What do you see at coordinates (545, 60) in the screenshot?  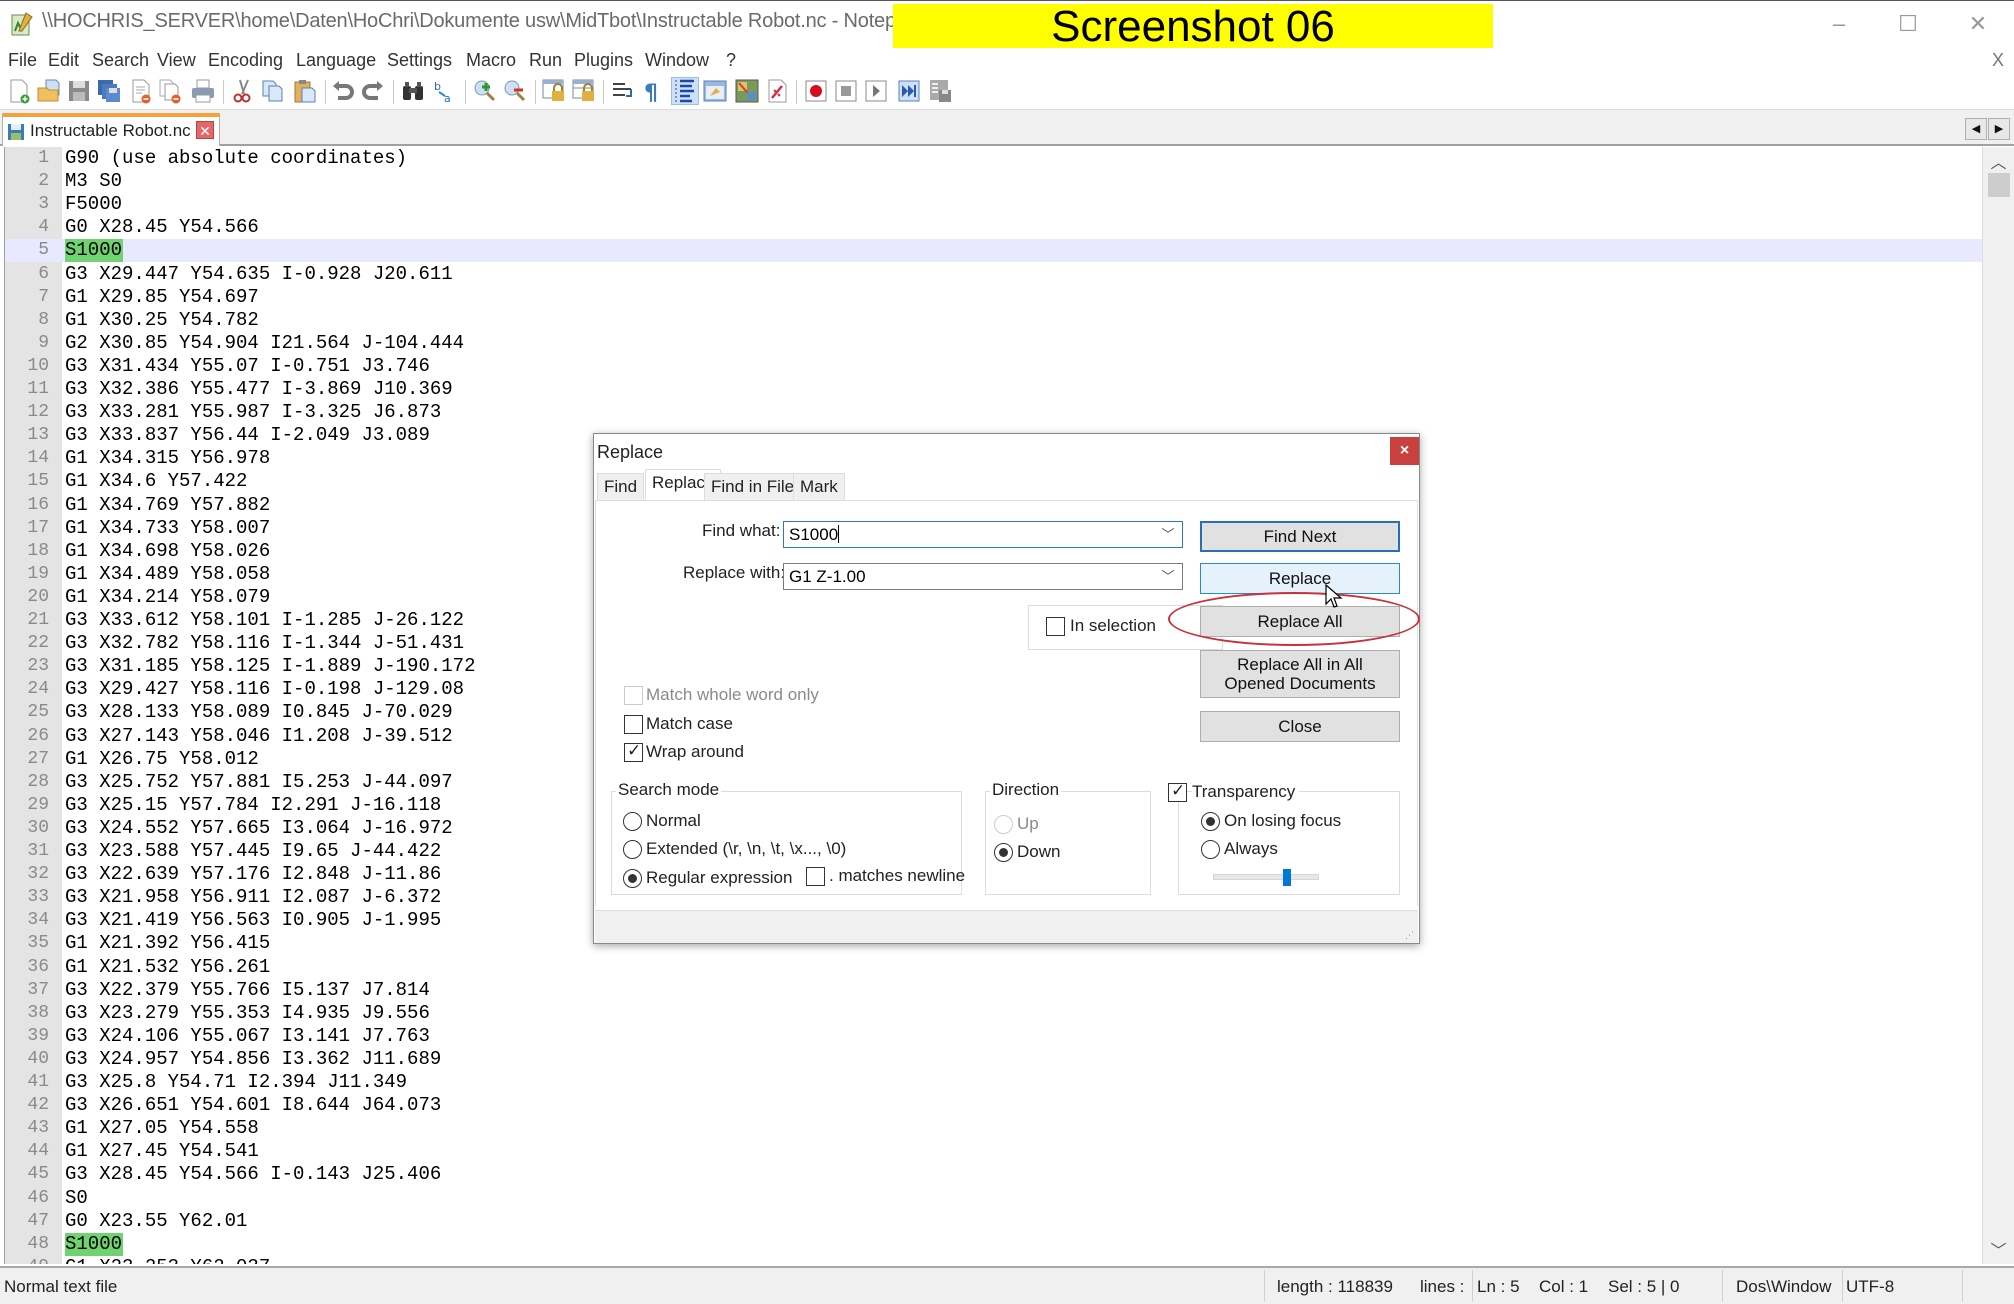 I see `menu-run: Run` at bounding box center [545, 60].